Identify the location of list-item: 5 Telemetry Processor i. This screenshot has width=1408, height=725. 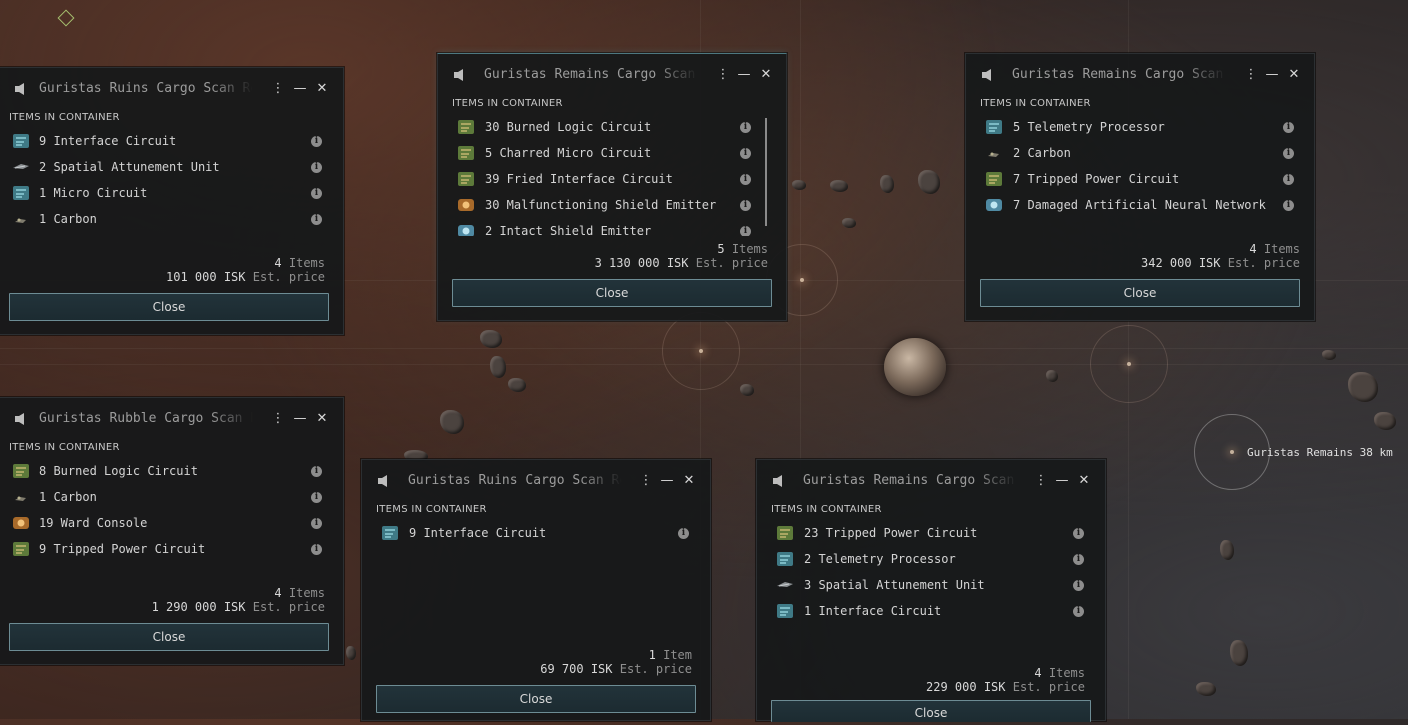
(1140, 127).